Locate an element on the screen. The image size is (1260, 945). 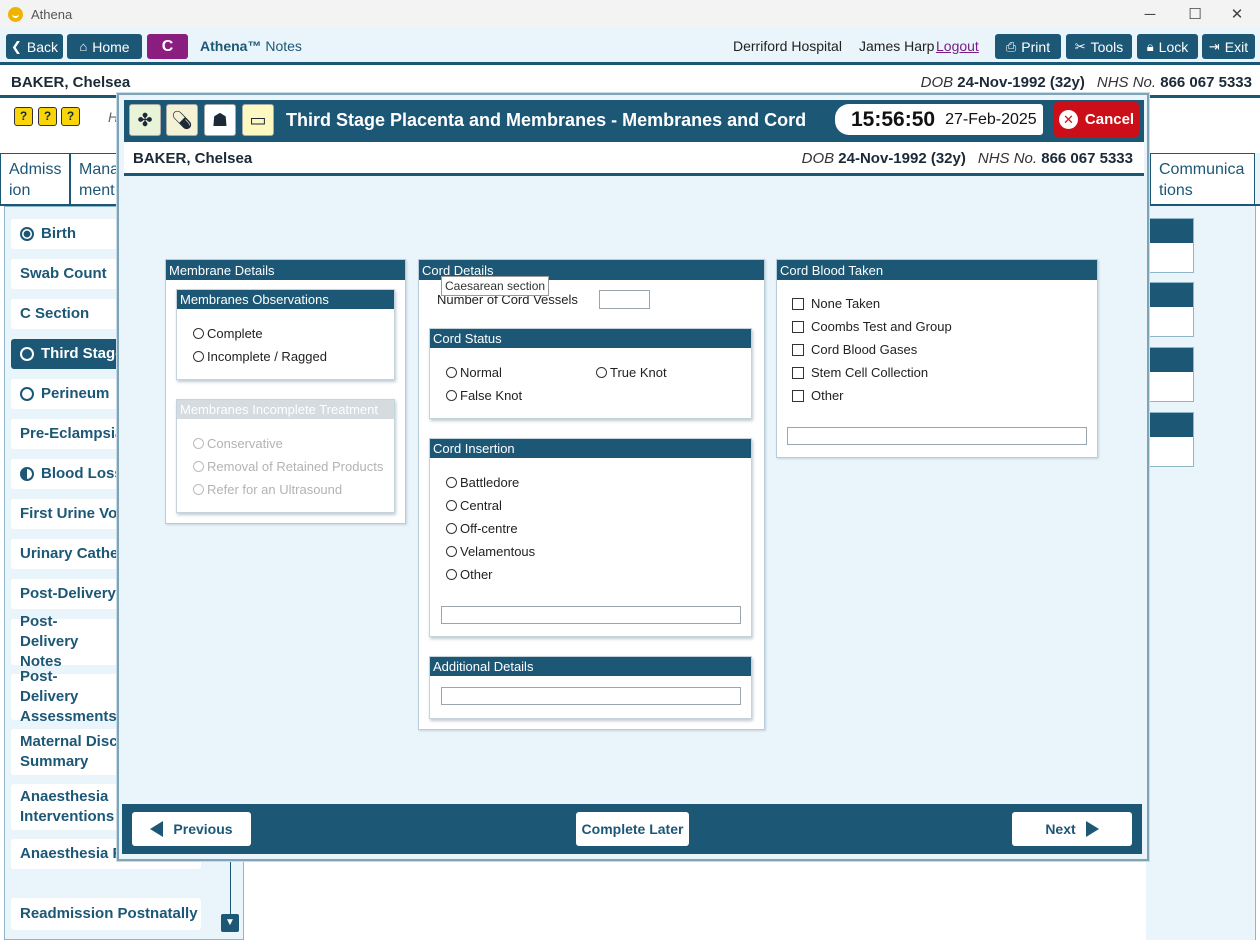
minimize-button: ─ is located at coordinates (1150, 14).